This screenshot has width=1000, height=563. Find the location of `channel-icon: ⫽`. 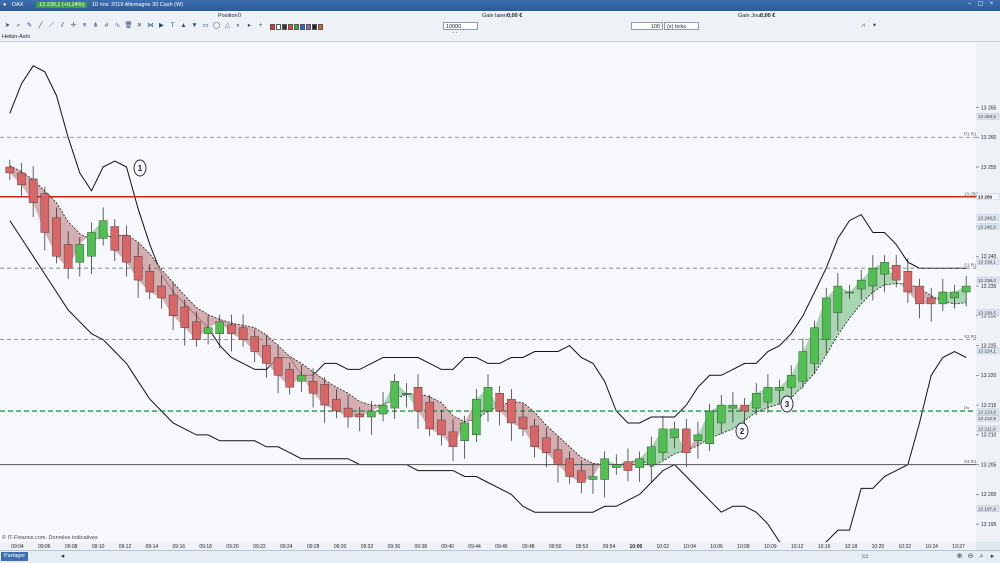

channel-icon: ⫽ is located at coordinates (62, 25).